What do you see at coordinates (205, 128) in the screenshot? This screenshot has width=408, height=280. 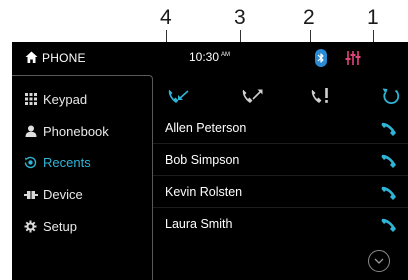 I see `list-item-name: Allen Peterson` at bounding box center [205, 128].